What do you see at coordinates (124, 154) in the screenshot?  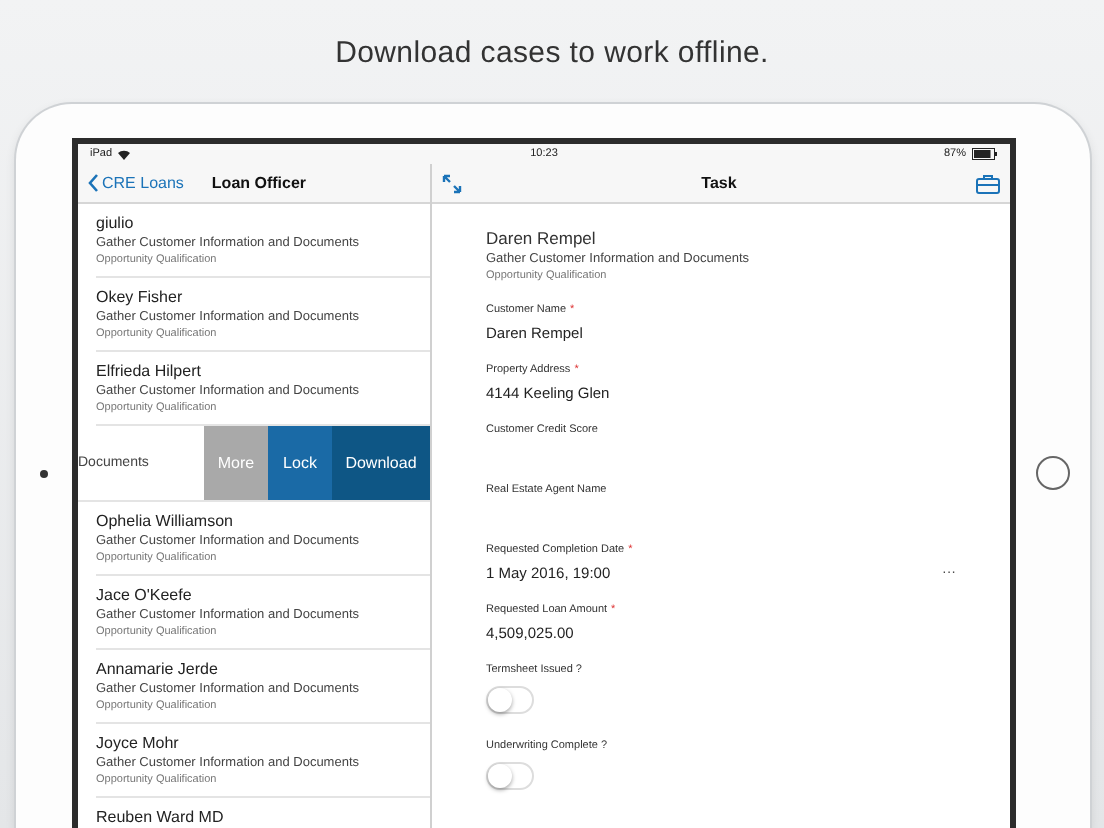 I see `wifi-icon` at bounding box center [124, 154].